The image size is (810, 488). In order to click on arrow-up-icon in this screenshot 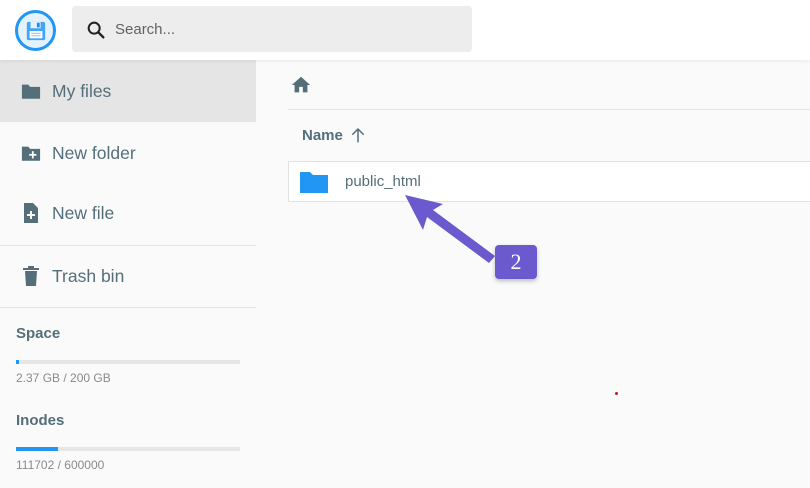, I will do `click(357, 135)`.